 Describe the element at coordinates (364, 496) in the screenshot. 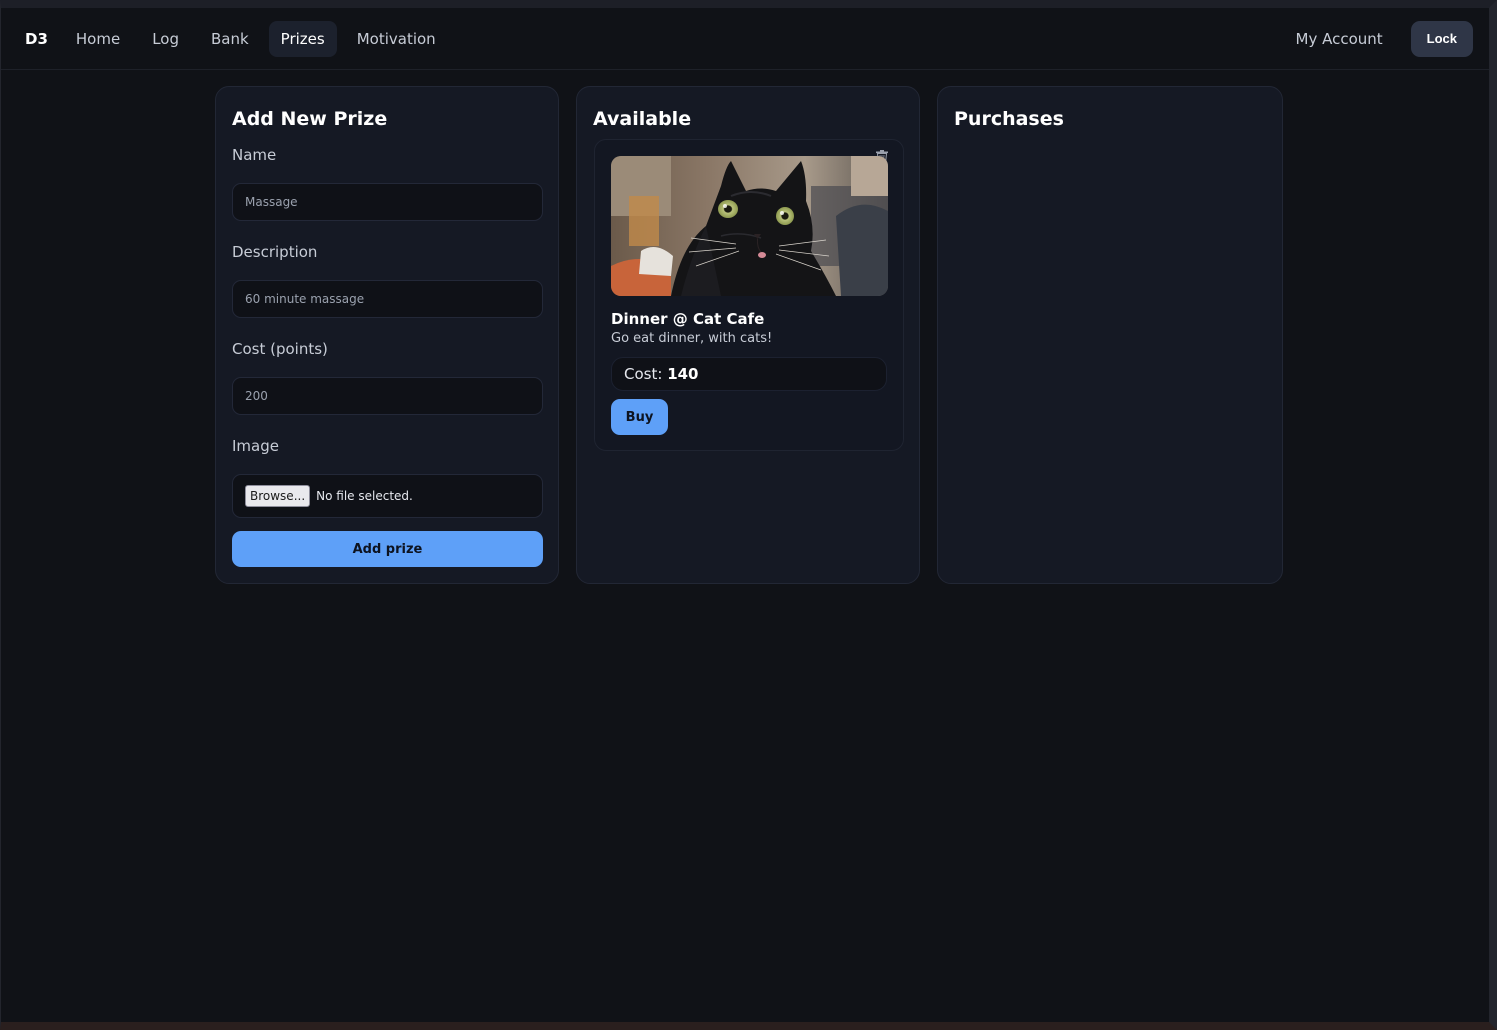

I see `file-status-text: No file selected.` at that location.